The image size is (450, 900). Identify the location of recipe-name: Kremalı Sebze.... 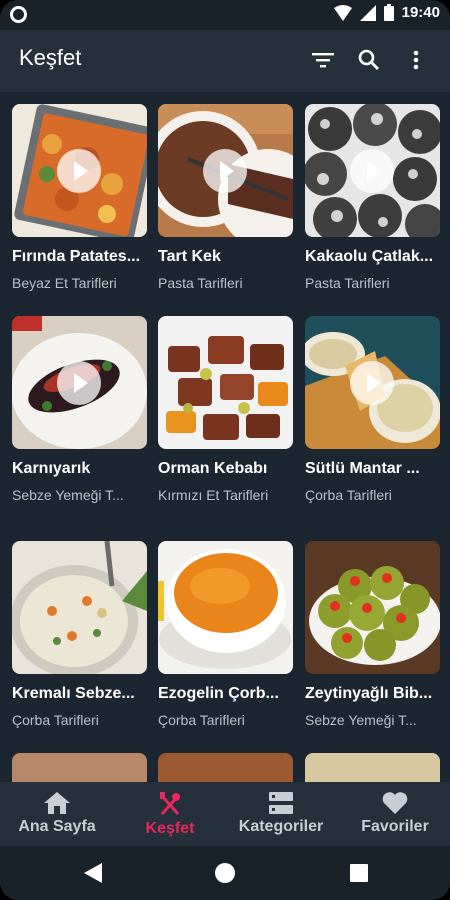
(73, 693).